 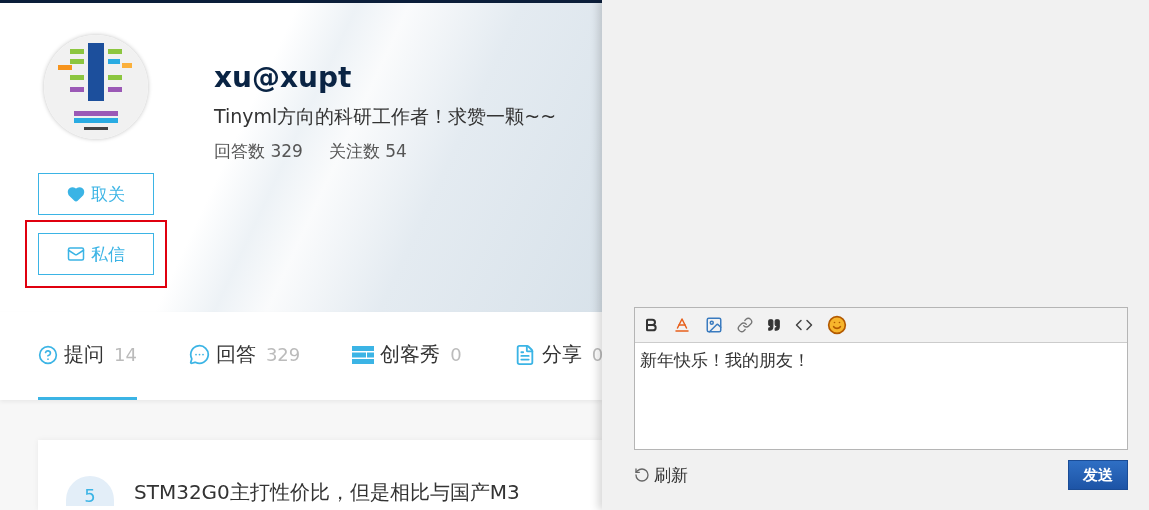 What do you see at coordinates (76, 194) in the screenshot?
I see `heart-icon` at bounding box center [76, 194].